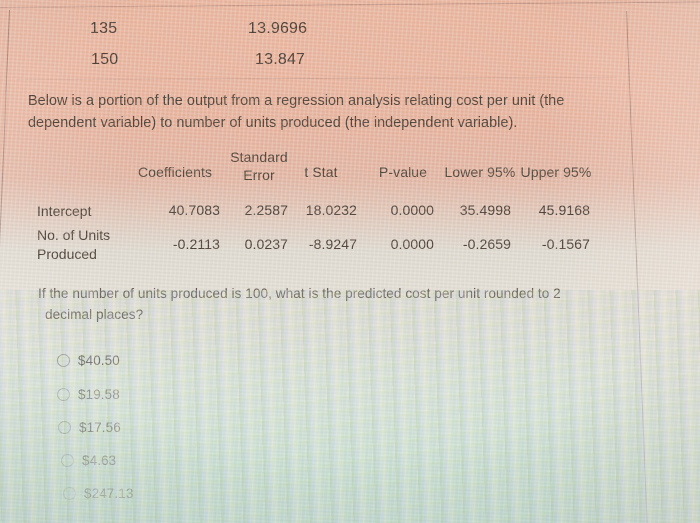 This screenshot has width=700, height=523. I want to click on option-3: $17.56, so click(89, 427).